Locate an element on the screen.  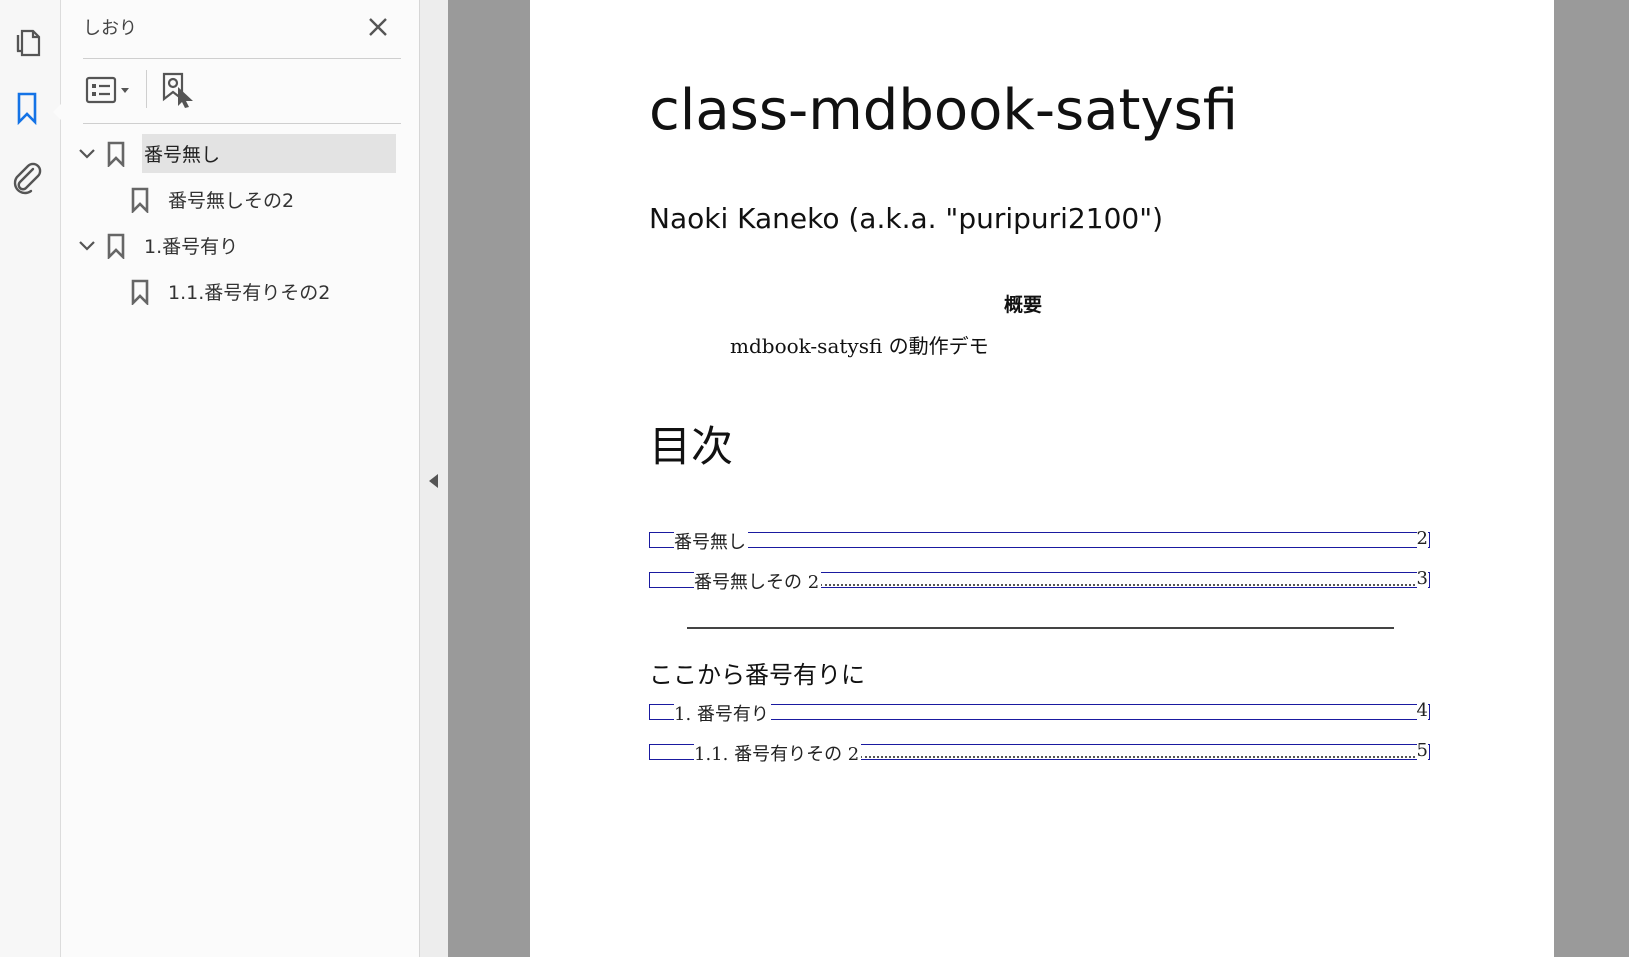
bookmark-item: 1.番号有り is located at coordinates (240, 246).